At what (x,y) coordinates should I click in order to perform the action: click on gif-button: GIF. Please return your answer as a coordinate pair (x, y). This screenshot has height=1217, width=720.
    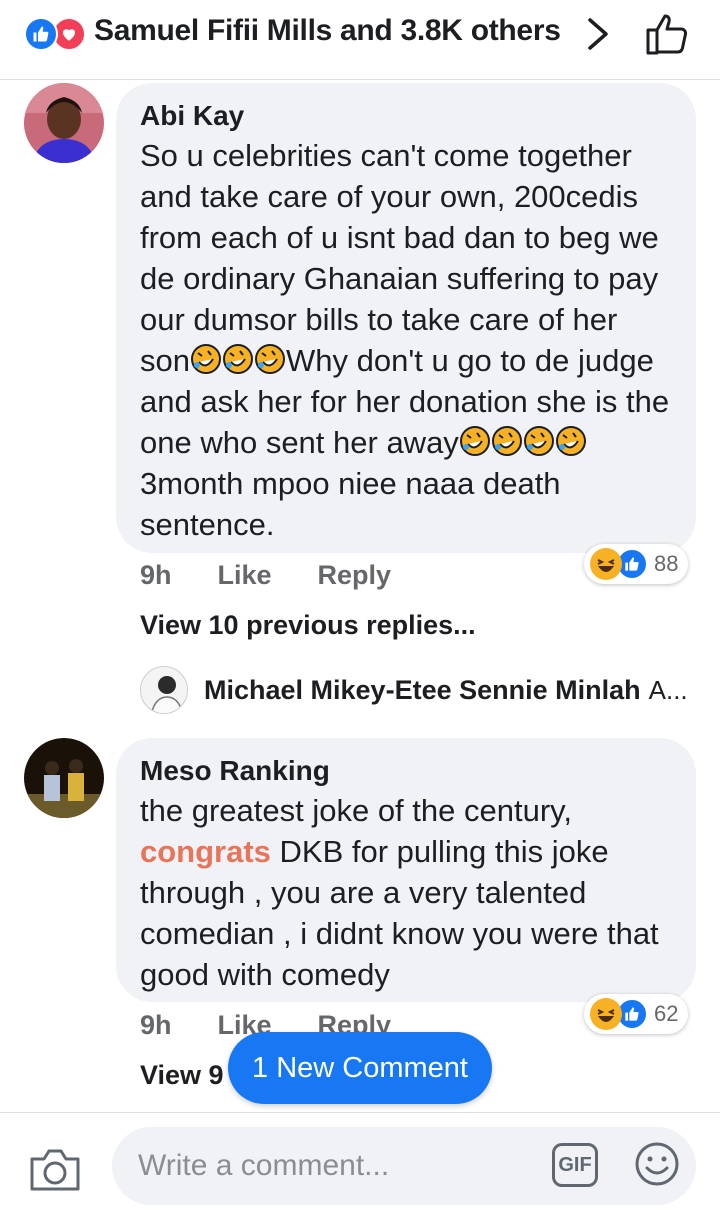
    Looking at the image, I should click on (575, 1165).